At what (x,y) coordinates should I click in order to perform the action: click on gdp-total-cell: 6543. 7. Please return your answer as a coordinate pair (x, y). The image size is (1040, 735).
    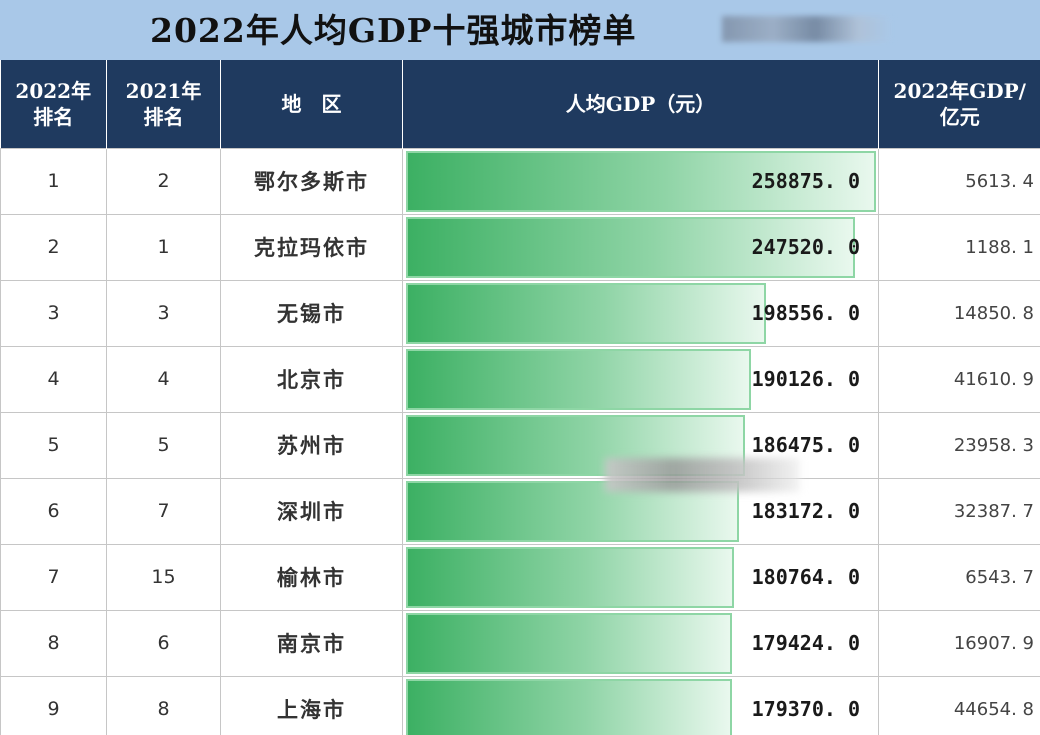
    Looking at the image, I should click on (959, 577).